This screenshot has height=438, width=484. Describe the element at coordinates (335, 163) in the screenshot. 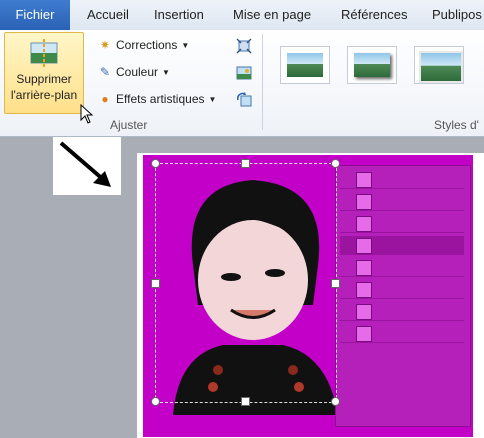

I see `resize-handle-top-right` at that location.